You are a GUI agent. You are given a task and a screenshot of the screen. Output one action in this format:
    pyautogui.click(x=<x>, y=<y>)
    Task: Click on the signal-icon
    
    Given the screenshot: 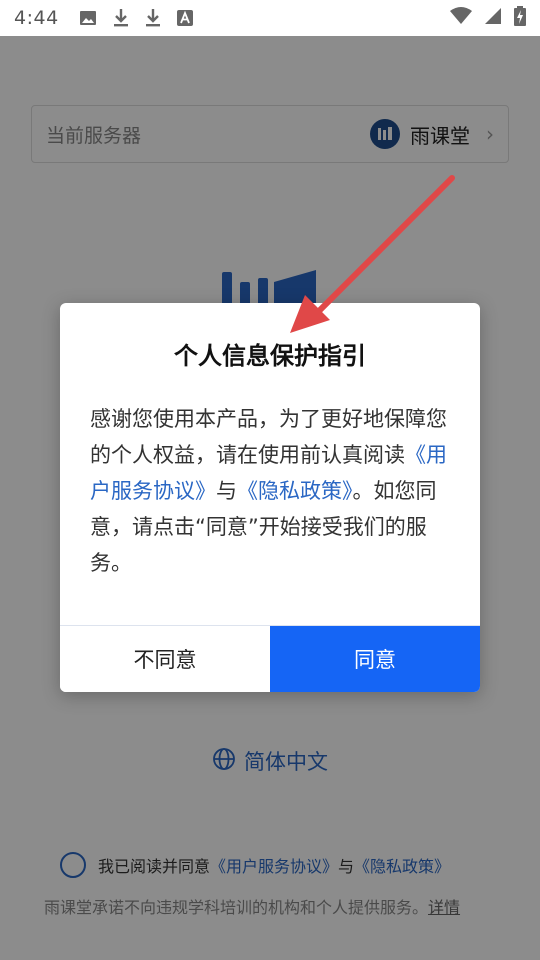 What is the action you would take?
    pyautogui.click(x=493, y=18)
    